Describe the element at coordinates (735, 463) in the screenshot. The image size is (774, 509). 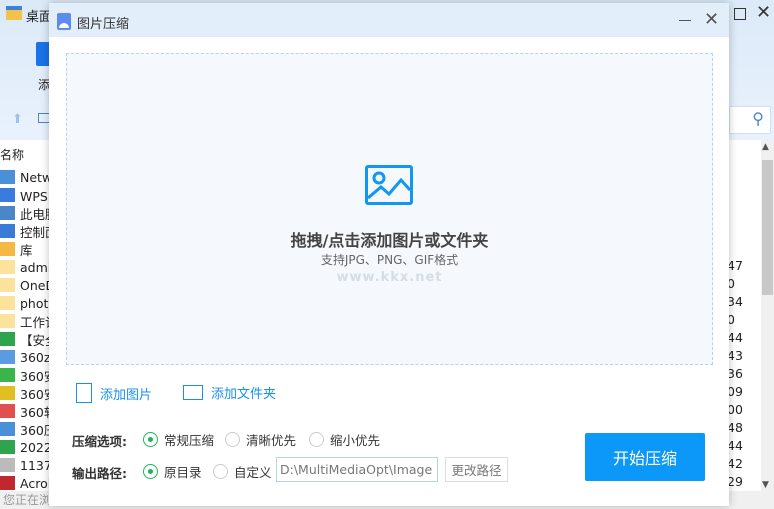
I see `file-column-value: 42` at that location.